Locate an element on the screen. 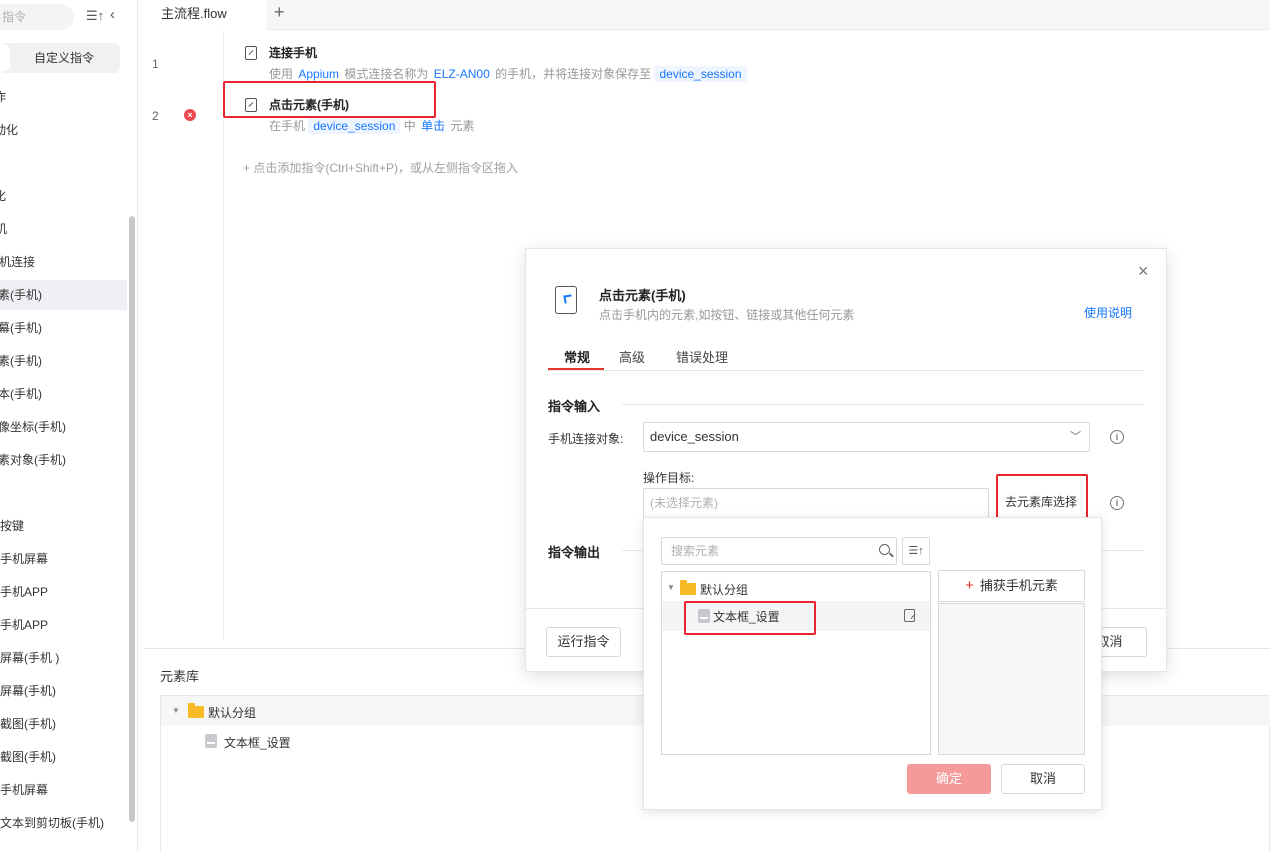 The image size is (1270, 851). sidebar-item: 素(手机) is located at coordinates (21, 361).